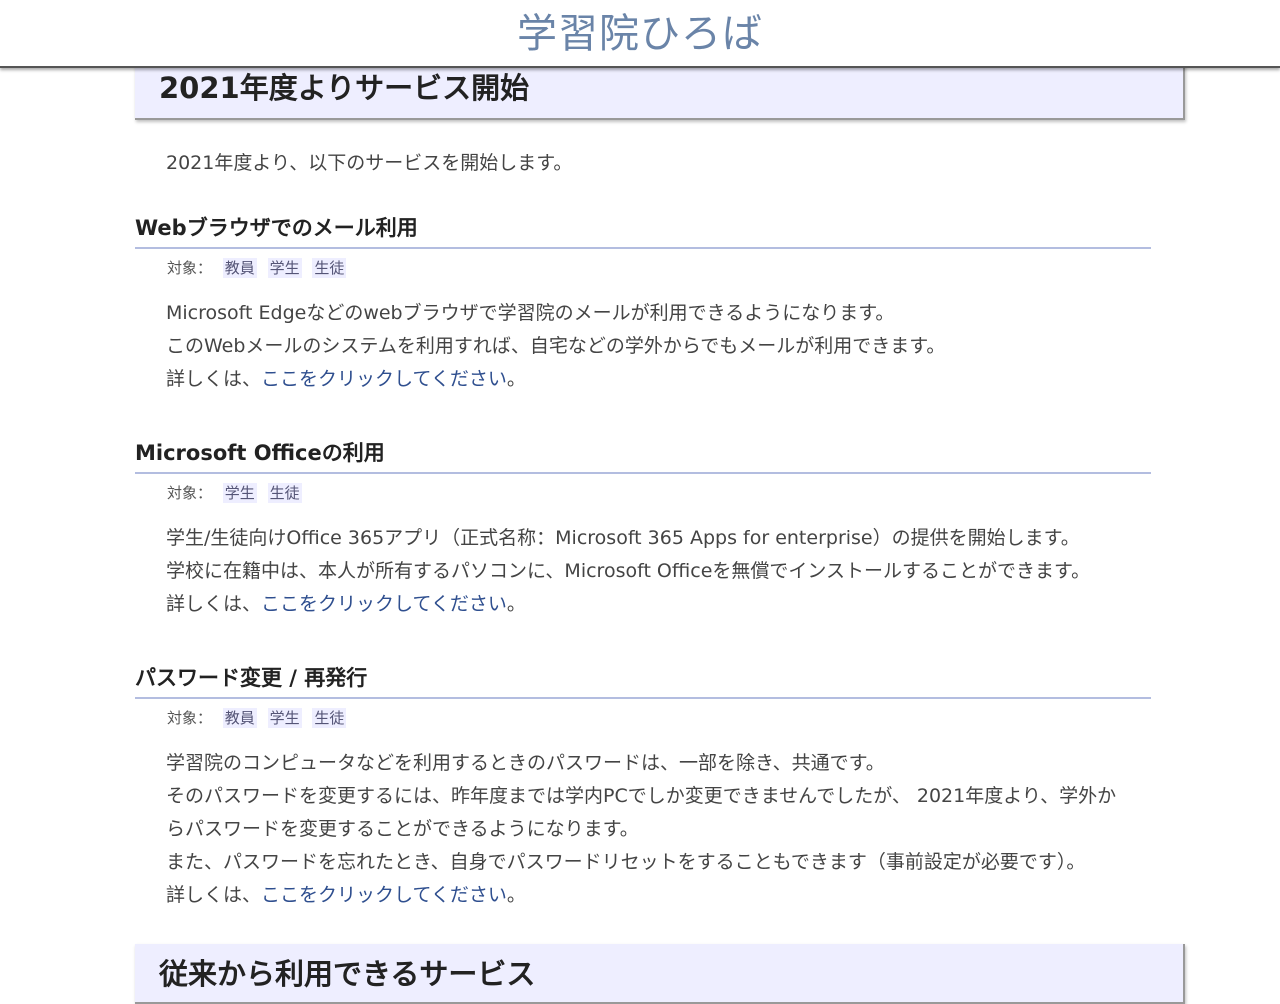 This screenshot has width=1280, height=1004. What do you see at coordinates (525, 763) in the screenshot?
I see `description-line: 学習院のコンピュータなどを利用するときのパスワードは、一部を除き、共通です。` at bounding box center [525, 763].